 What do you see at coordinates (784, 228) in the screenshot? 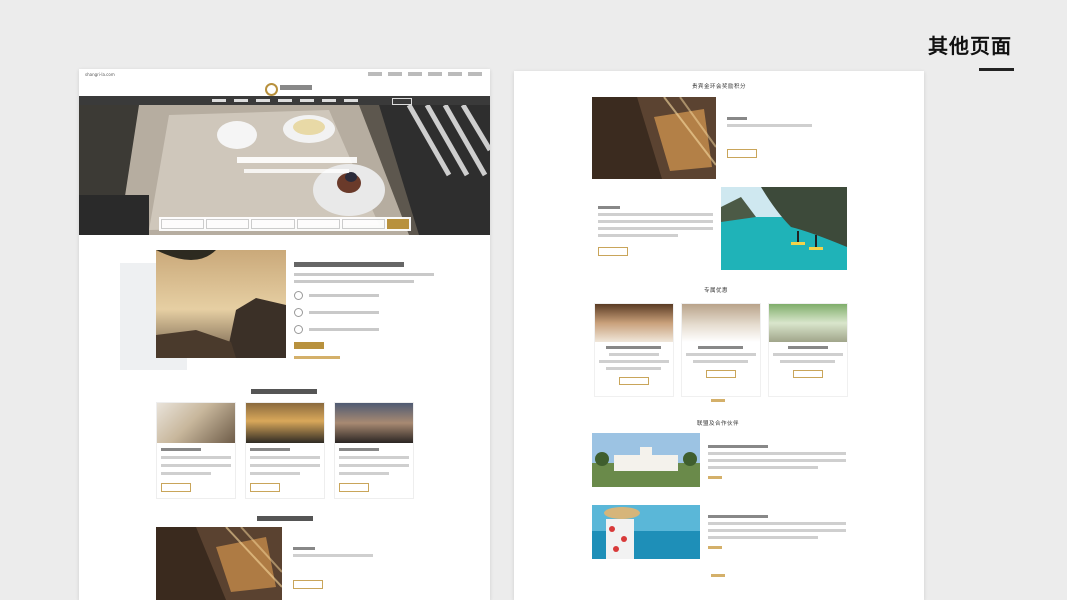
I see `points-earn-image` at bounding box center [784, 228].